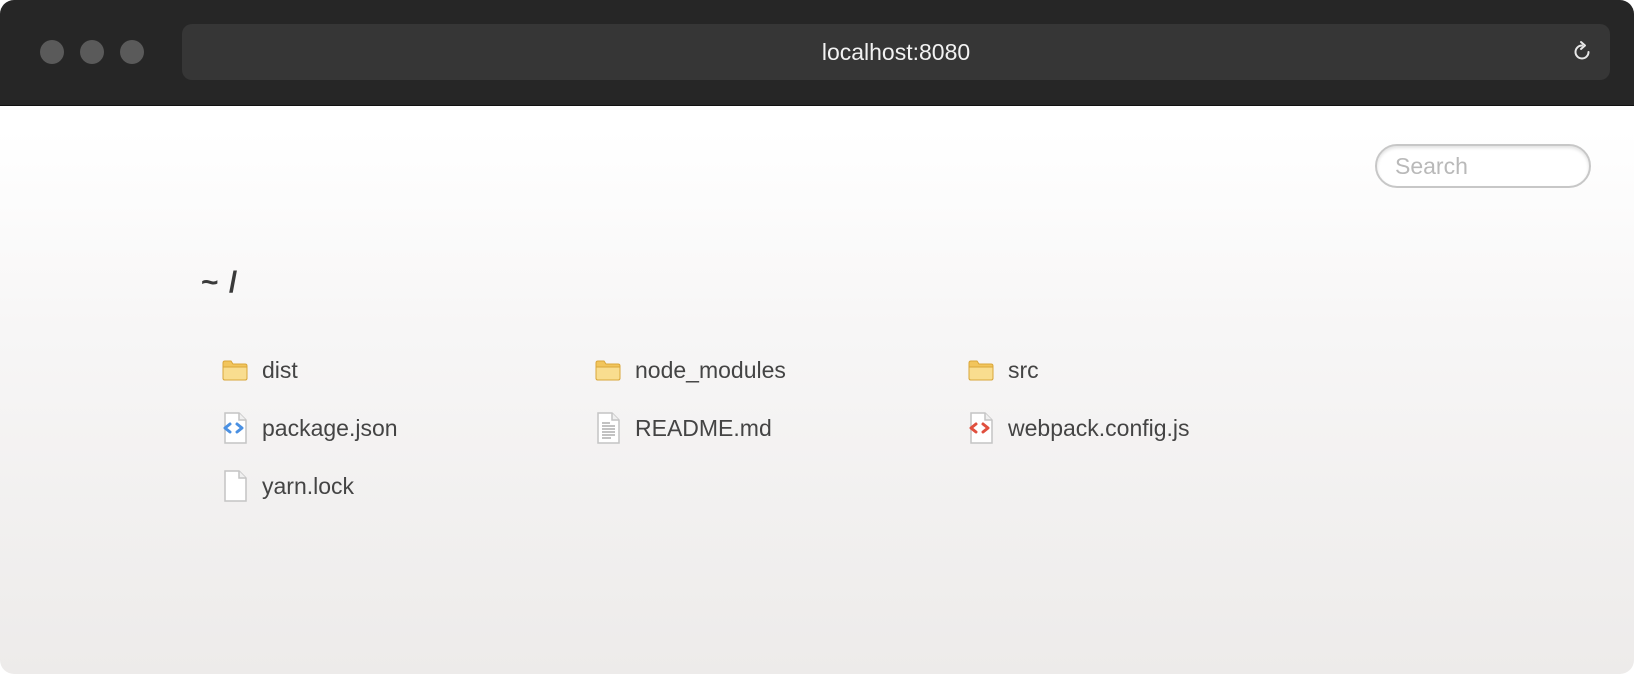  I want to click on list-item-node-modules: node_modules, so click(779, 370).